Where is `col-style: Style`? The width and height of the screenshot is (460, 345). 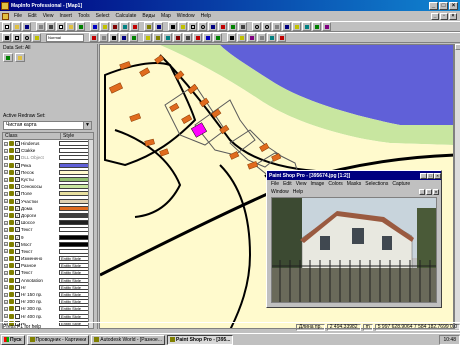 col-style: Style is located at coordinates (67, 136).